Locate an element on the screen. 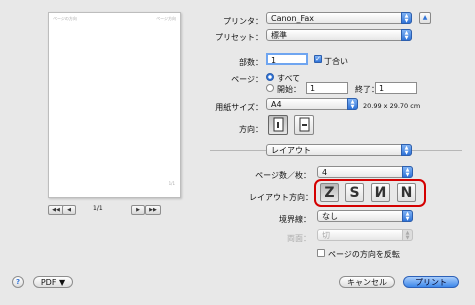  help-button: ? is located at coordinates (18, 282).